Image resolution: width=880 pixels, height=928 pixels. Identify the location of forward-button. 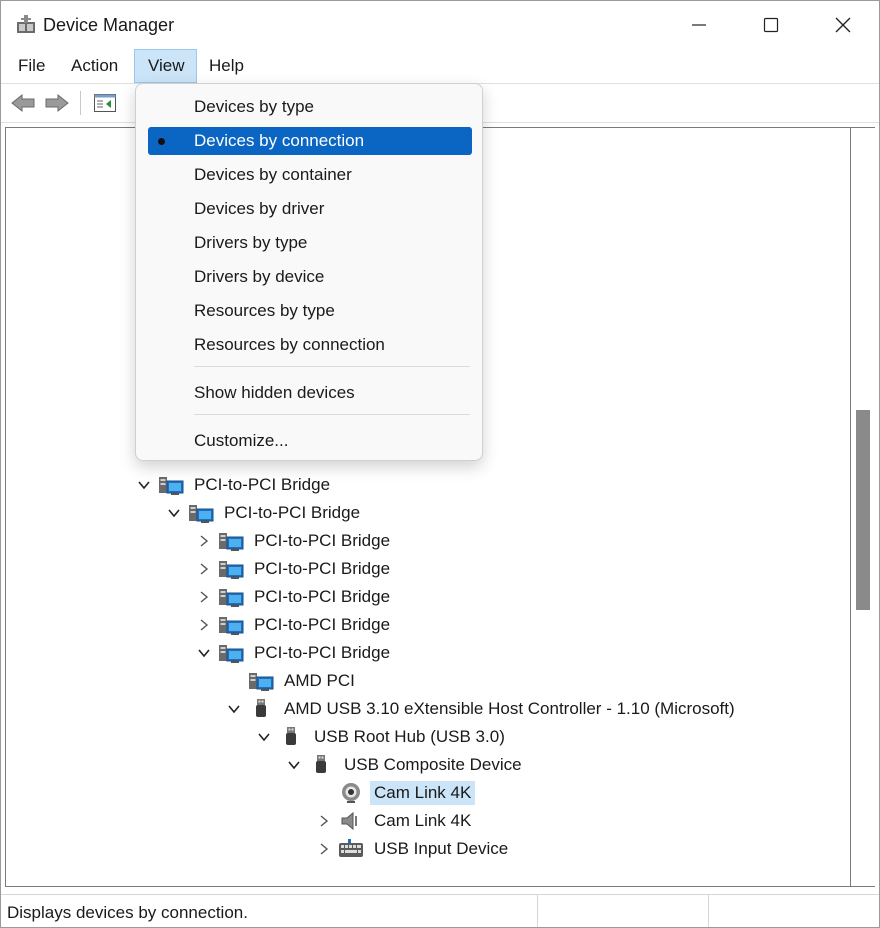
(57, 103).